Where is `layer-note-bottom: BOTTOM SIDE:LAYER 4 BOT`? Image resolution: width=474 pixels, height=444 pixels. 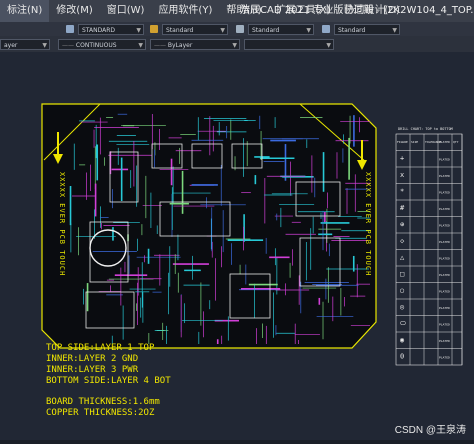 layer-note-bottom: BOTTOM SIDE:LAYER 4 BOT is located at coordinates (108, 381).